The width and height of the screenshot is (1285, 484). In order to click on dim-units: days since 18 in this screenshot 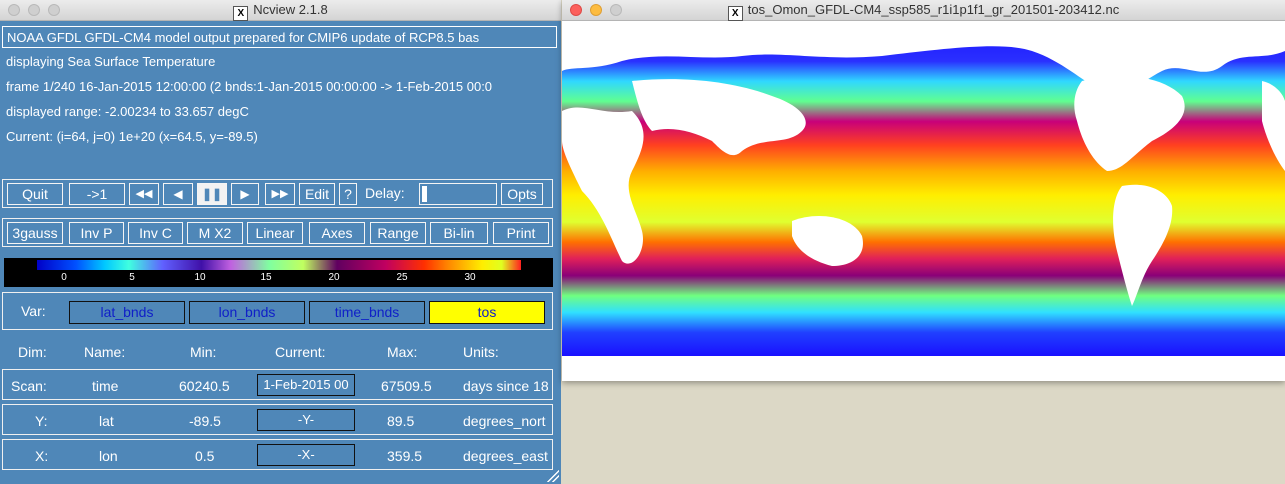, I will do `click(506, 386)`.